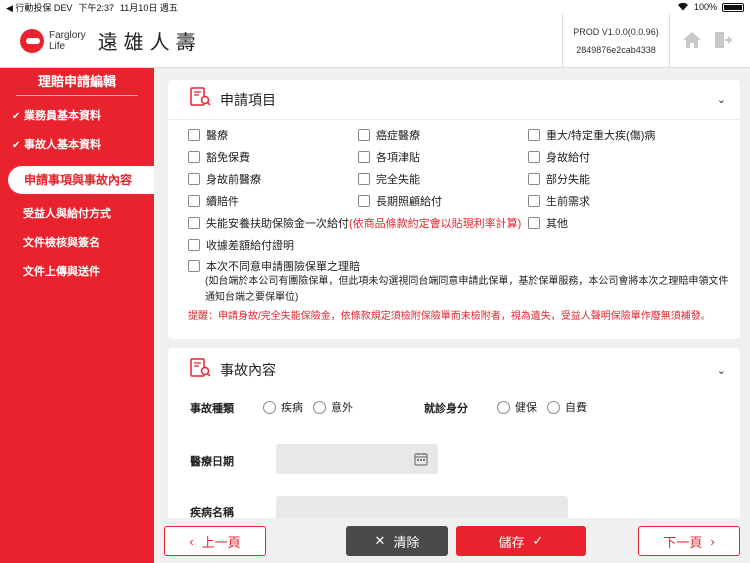 The height and width of the screenshot is (563, 750). Describe the element at coordinates (380, 540) in the screenshot. I see `close-icon: ✕` at that location.